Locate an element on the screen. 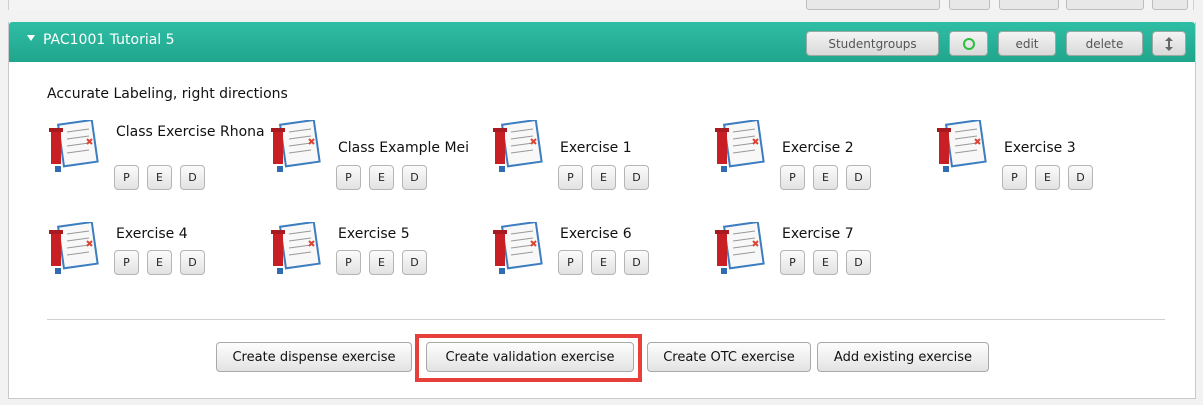  status-button is located at coordinates (968, 43).